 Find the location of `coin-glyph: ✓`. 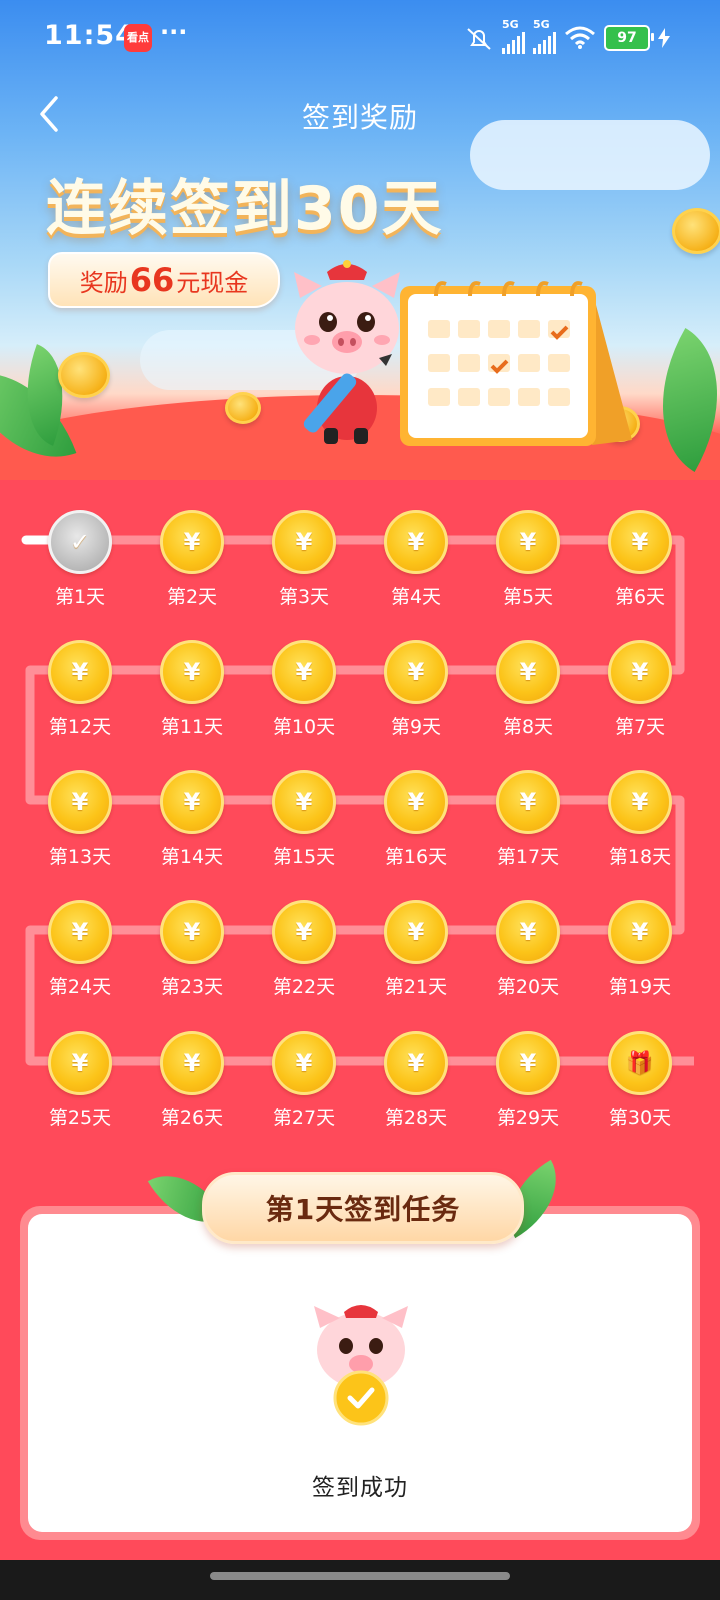

coin-glyph: ✓ is located at coordinates (80, 542).